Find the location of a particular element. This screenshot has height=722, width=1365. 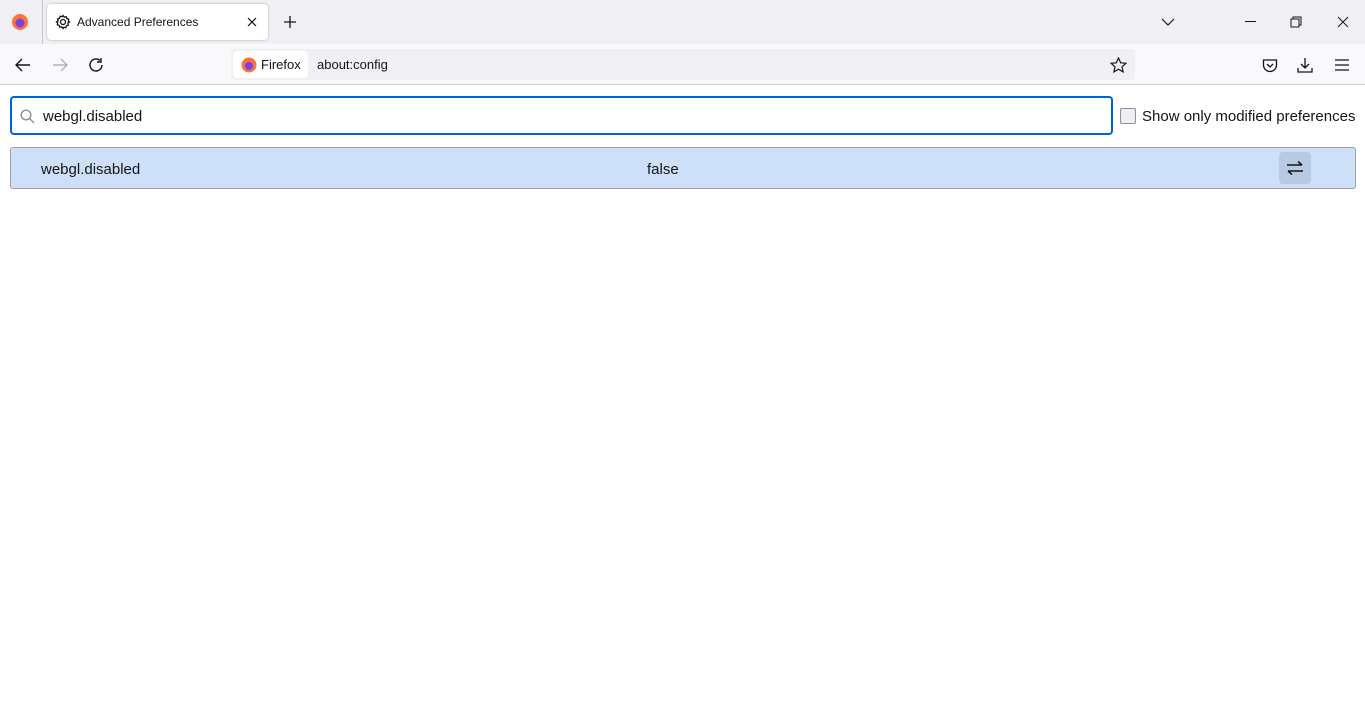

navigation-toolbar: Firefox about:config is located at coordinates (682, 64).